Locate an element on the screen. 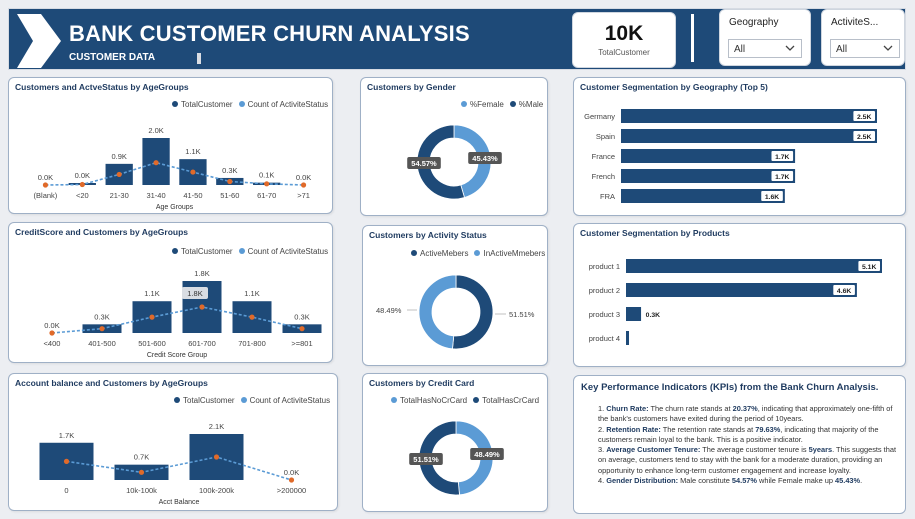  donut-label: 54.57% is located at coordinates (424, 163).